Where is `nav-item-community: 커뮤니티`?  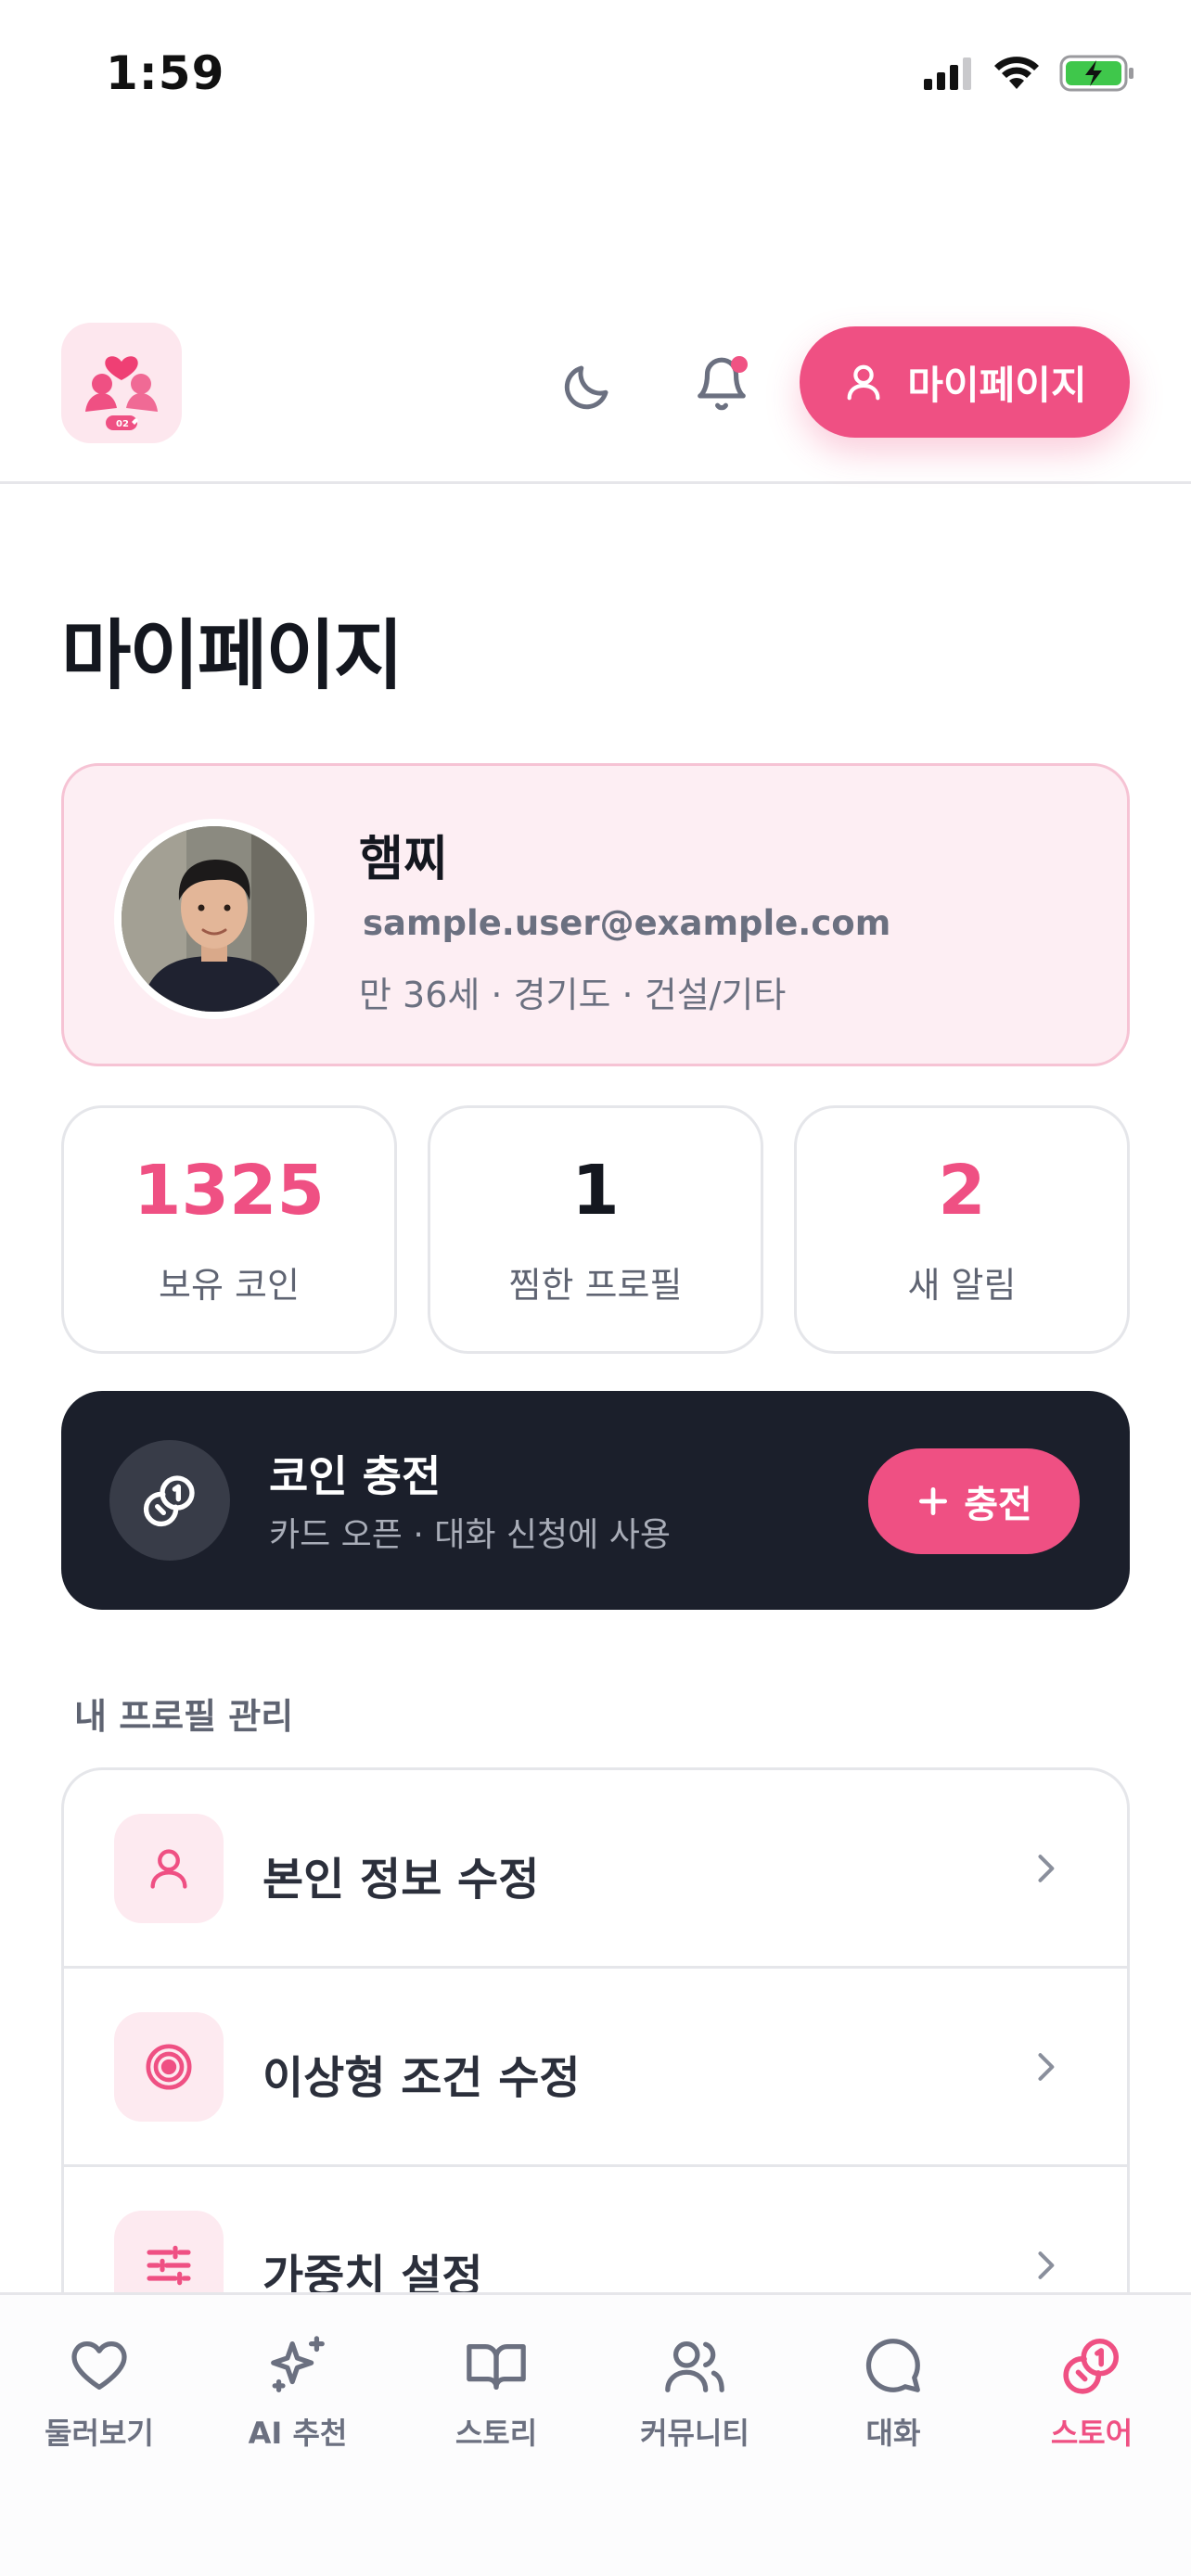
nav-item-community: 커뮤니티 is located at coordinates (695, 2392).